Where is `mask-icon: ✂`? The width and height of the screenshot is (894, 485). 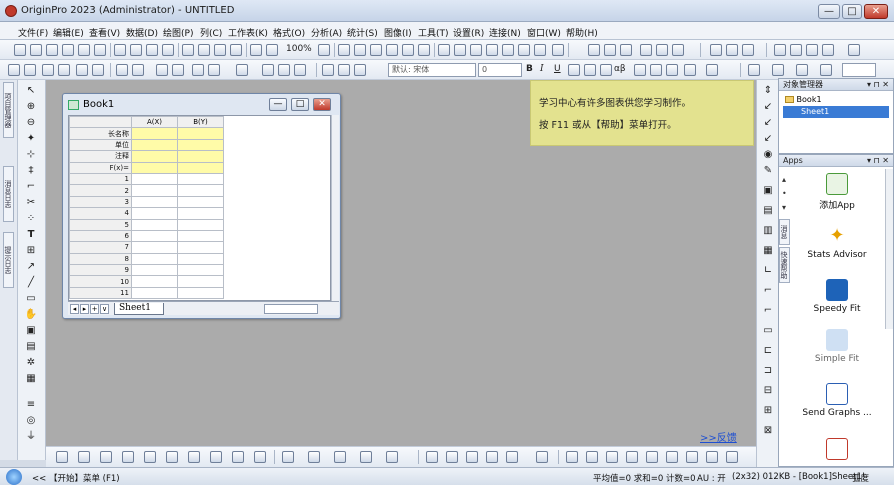 mask-icon: ✂ is located at coordinates (31, 202).